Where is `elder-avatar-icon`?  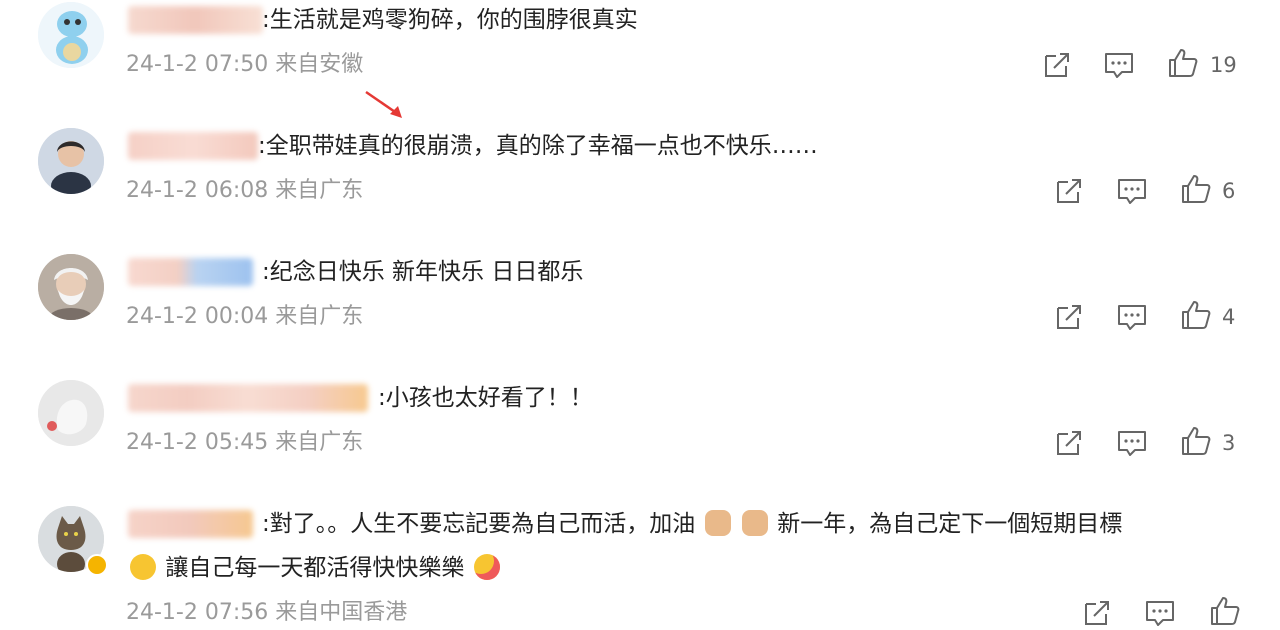 elder-avatar-icon is located at coordinates (71, 287).